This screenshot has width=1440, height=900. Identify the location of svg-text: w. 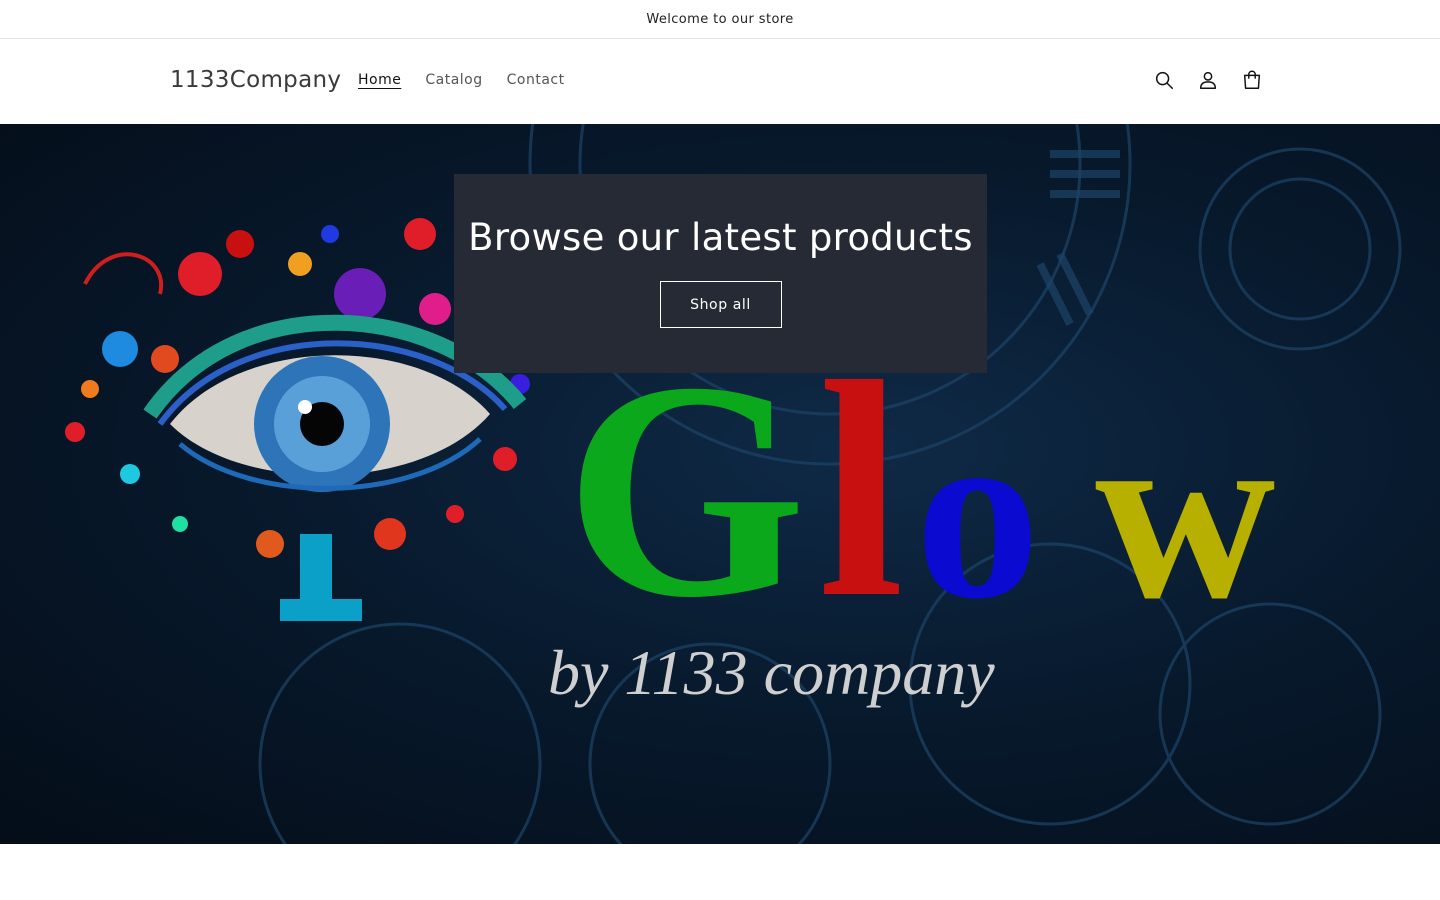
(1185, 512).